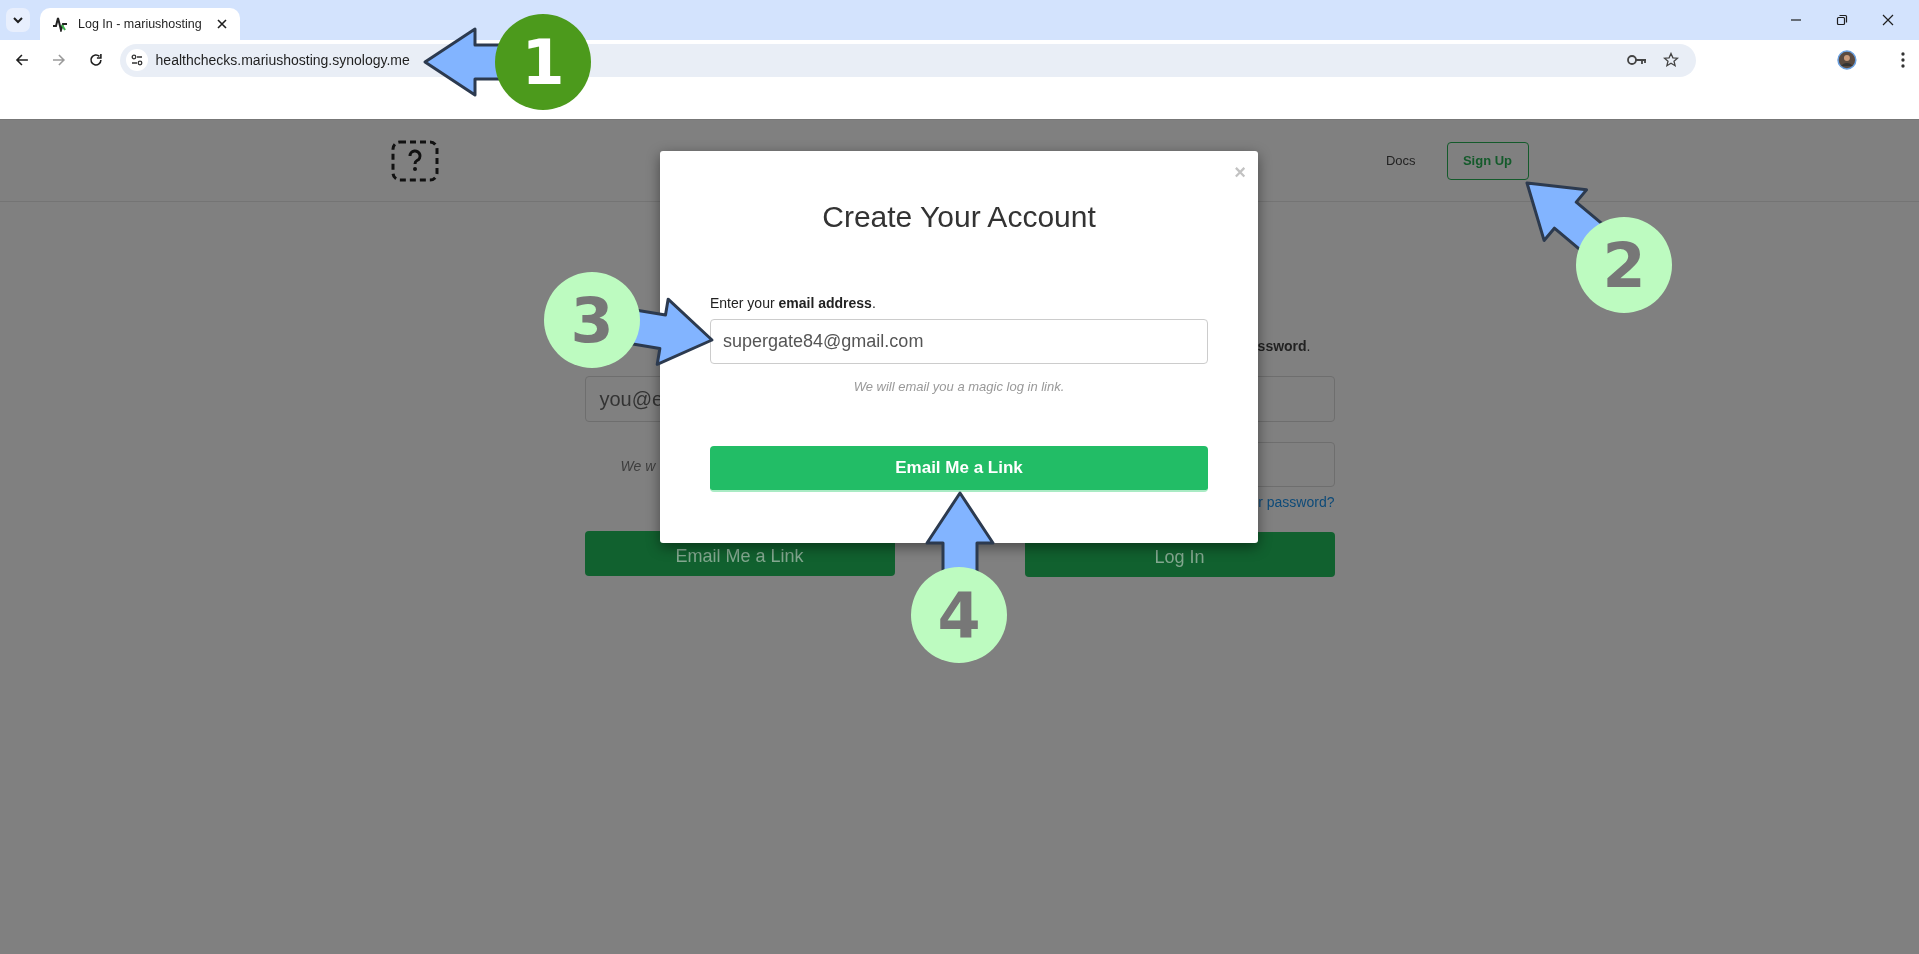  I want to click on caret-icon, so click(18, 20).